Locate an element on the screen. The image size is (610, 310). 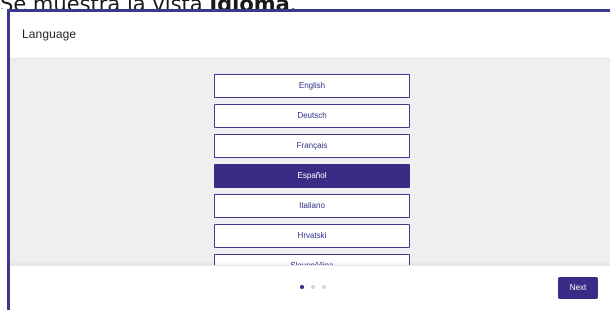
caption-prefix: Se muestra la vista is located at coordinates (104, 4).